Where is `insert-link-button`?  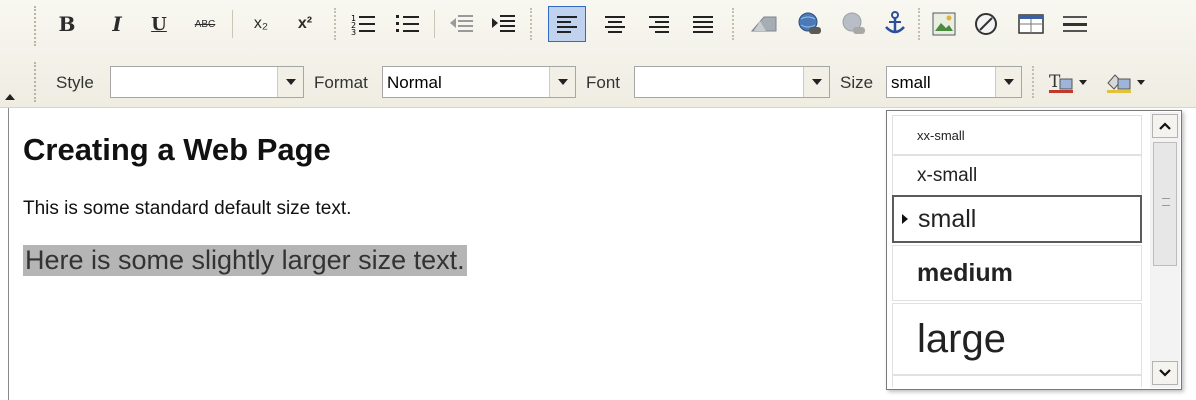 insert-link-button is located at coordinates (810, 24).